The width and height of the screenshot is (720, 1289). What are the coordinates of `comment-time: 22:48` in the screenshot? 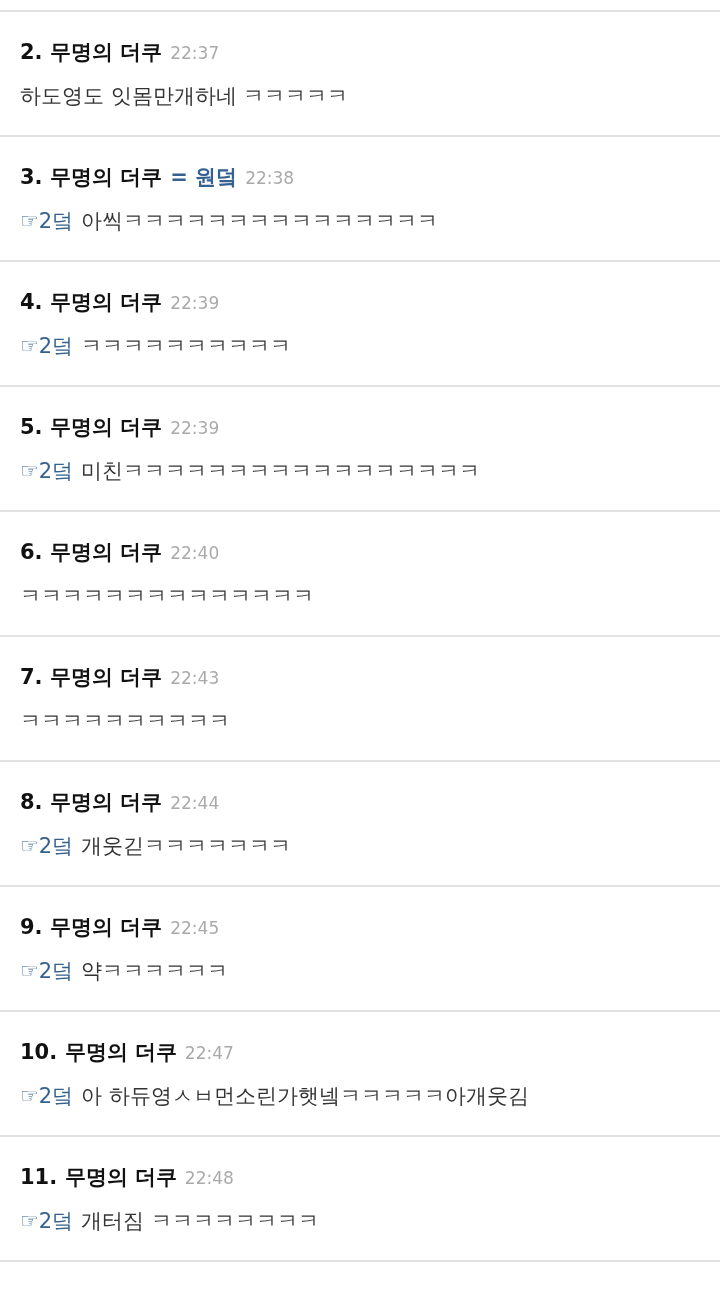 It's located at (209, 1178).